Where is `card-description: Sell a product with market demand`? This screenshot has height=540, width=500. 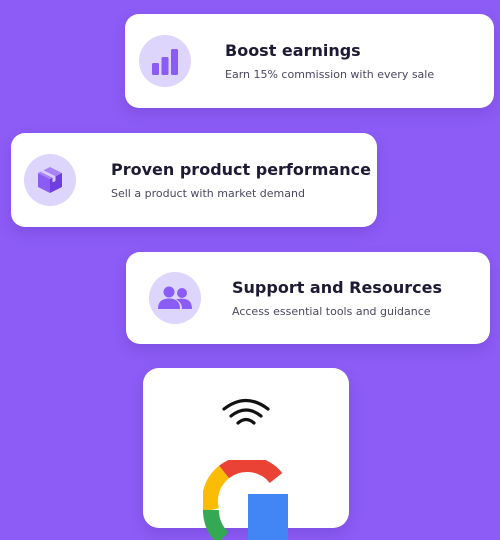
card-description: Sell a product with market demand is located at coordinates (208, 193).